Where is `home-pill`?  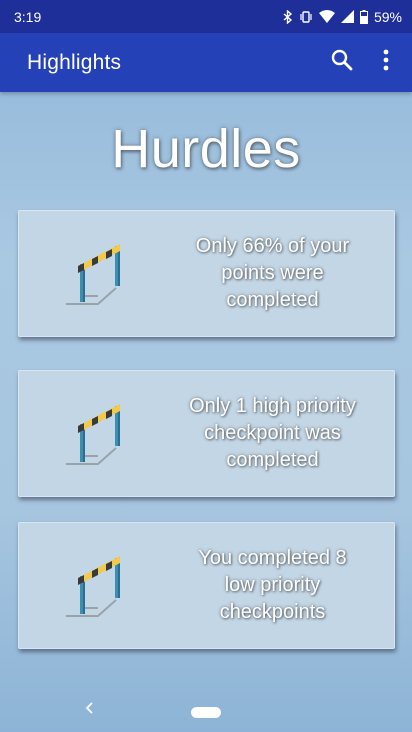
home-pill is located at coordinates (206, 712).